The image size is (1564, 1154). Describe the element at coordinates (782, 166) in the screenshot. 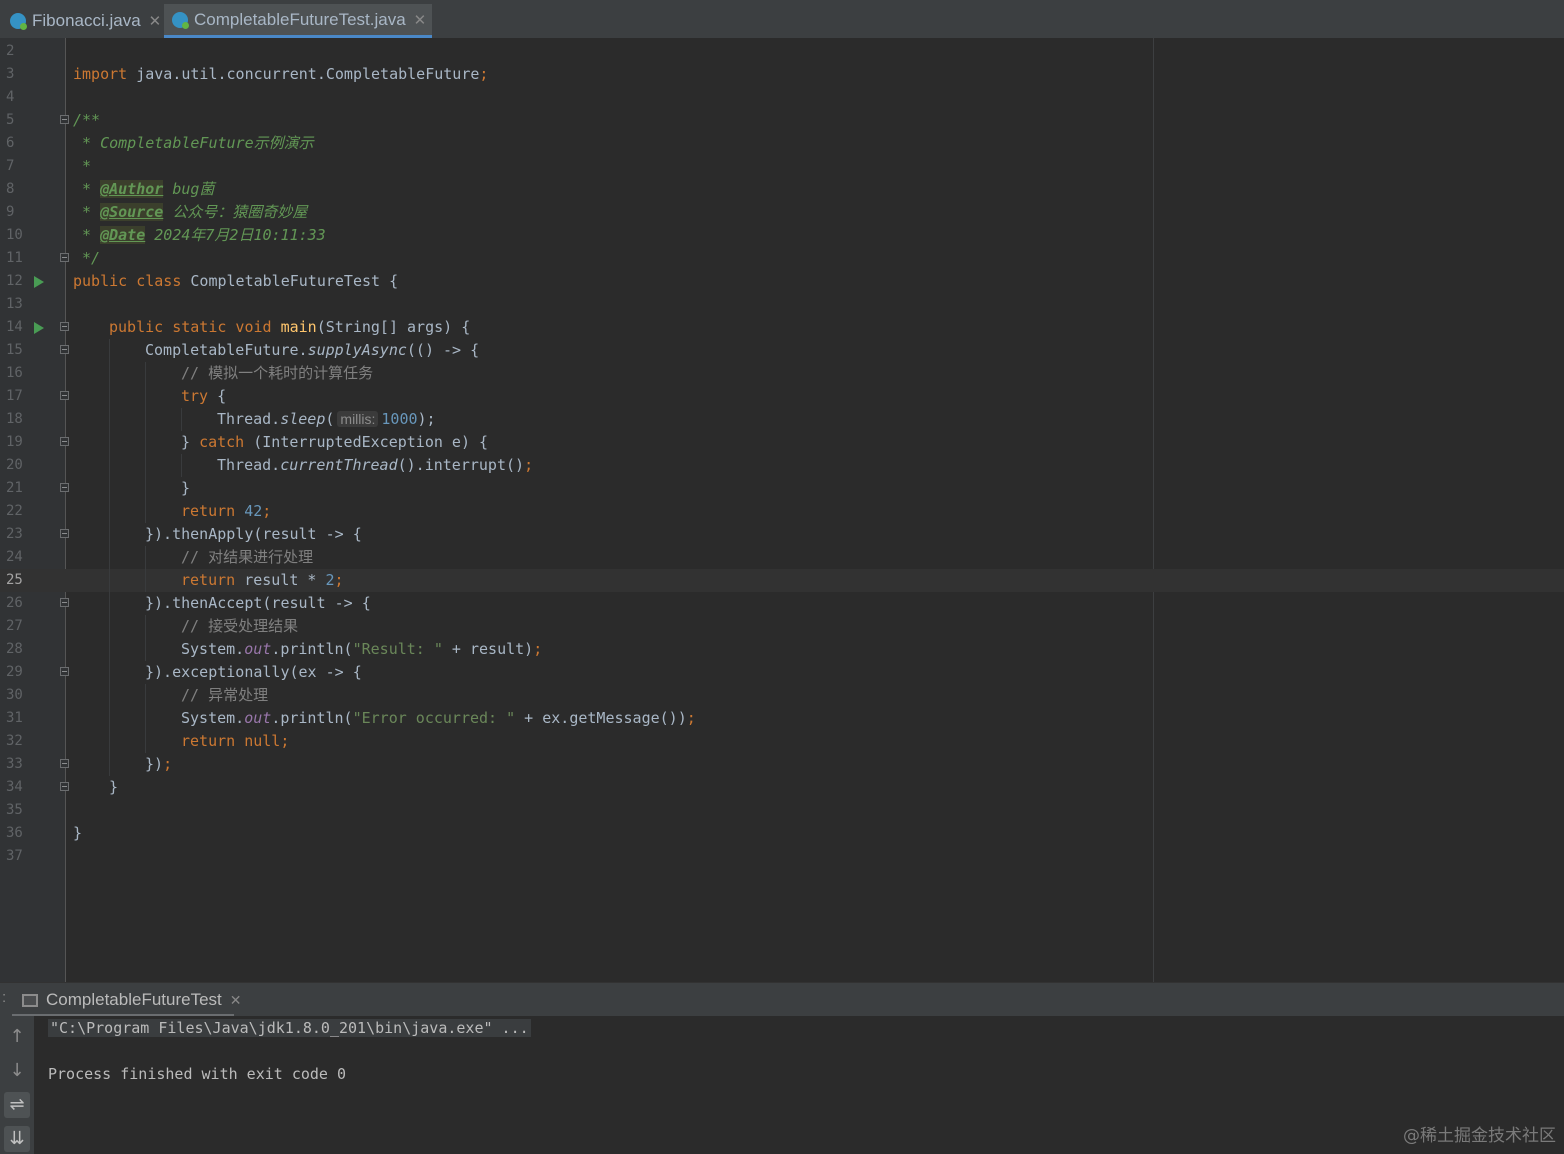

I see `code-line: 7 *` at that location.